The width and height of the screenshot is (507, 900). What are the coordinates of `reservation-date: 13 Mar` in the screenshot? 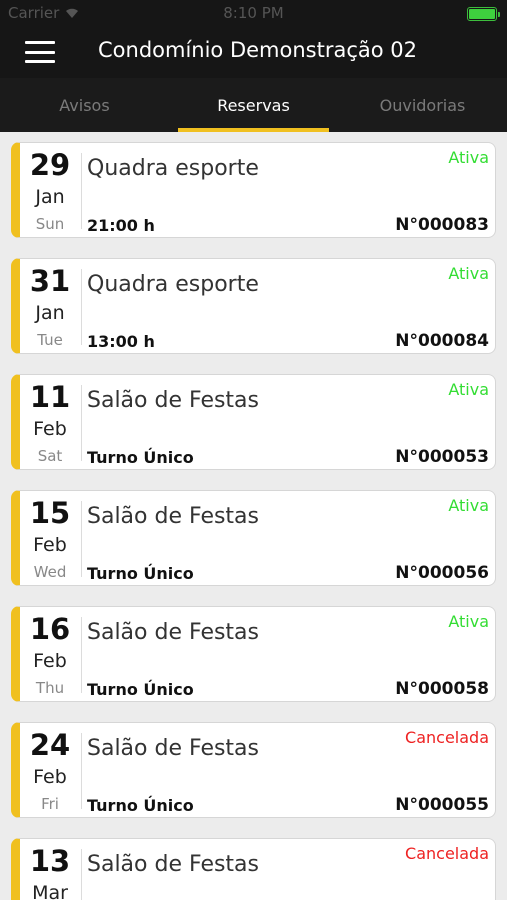 It's located at (50, 869).